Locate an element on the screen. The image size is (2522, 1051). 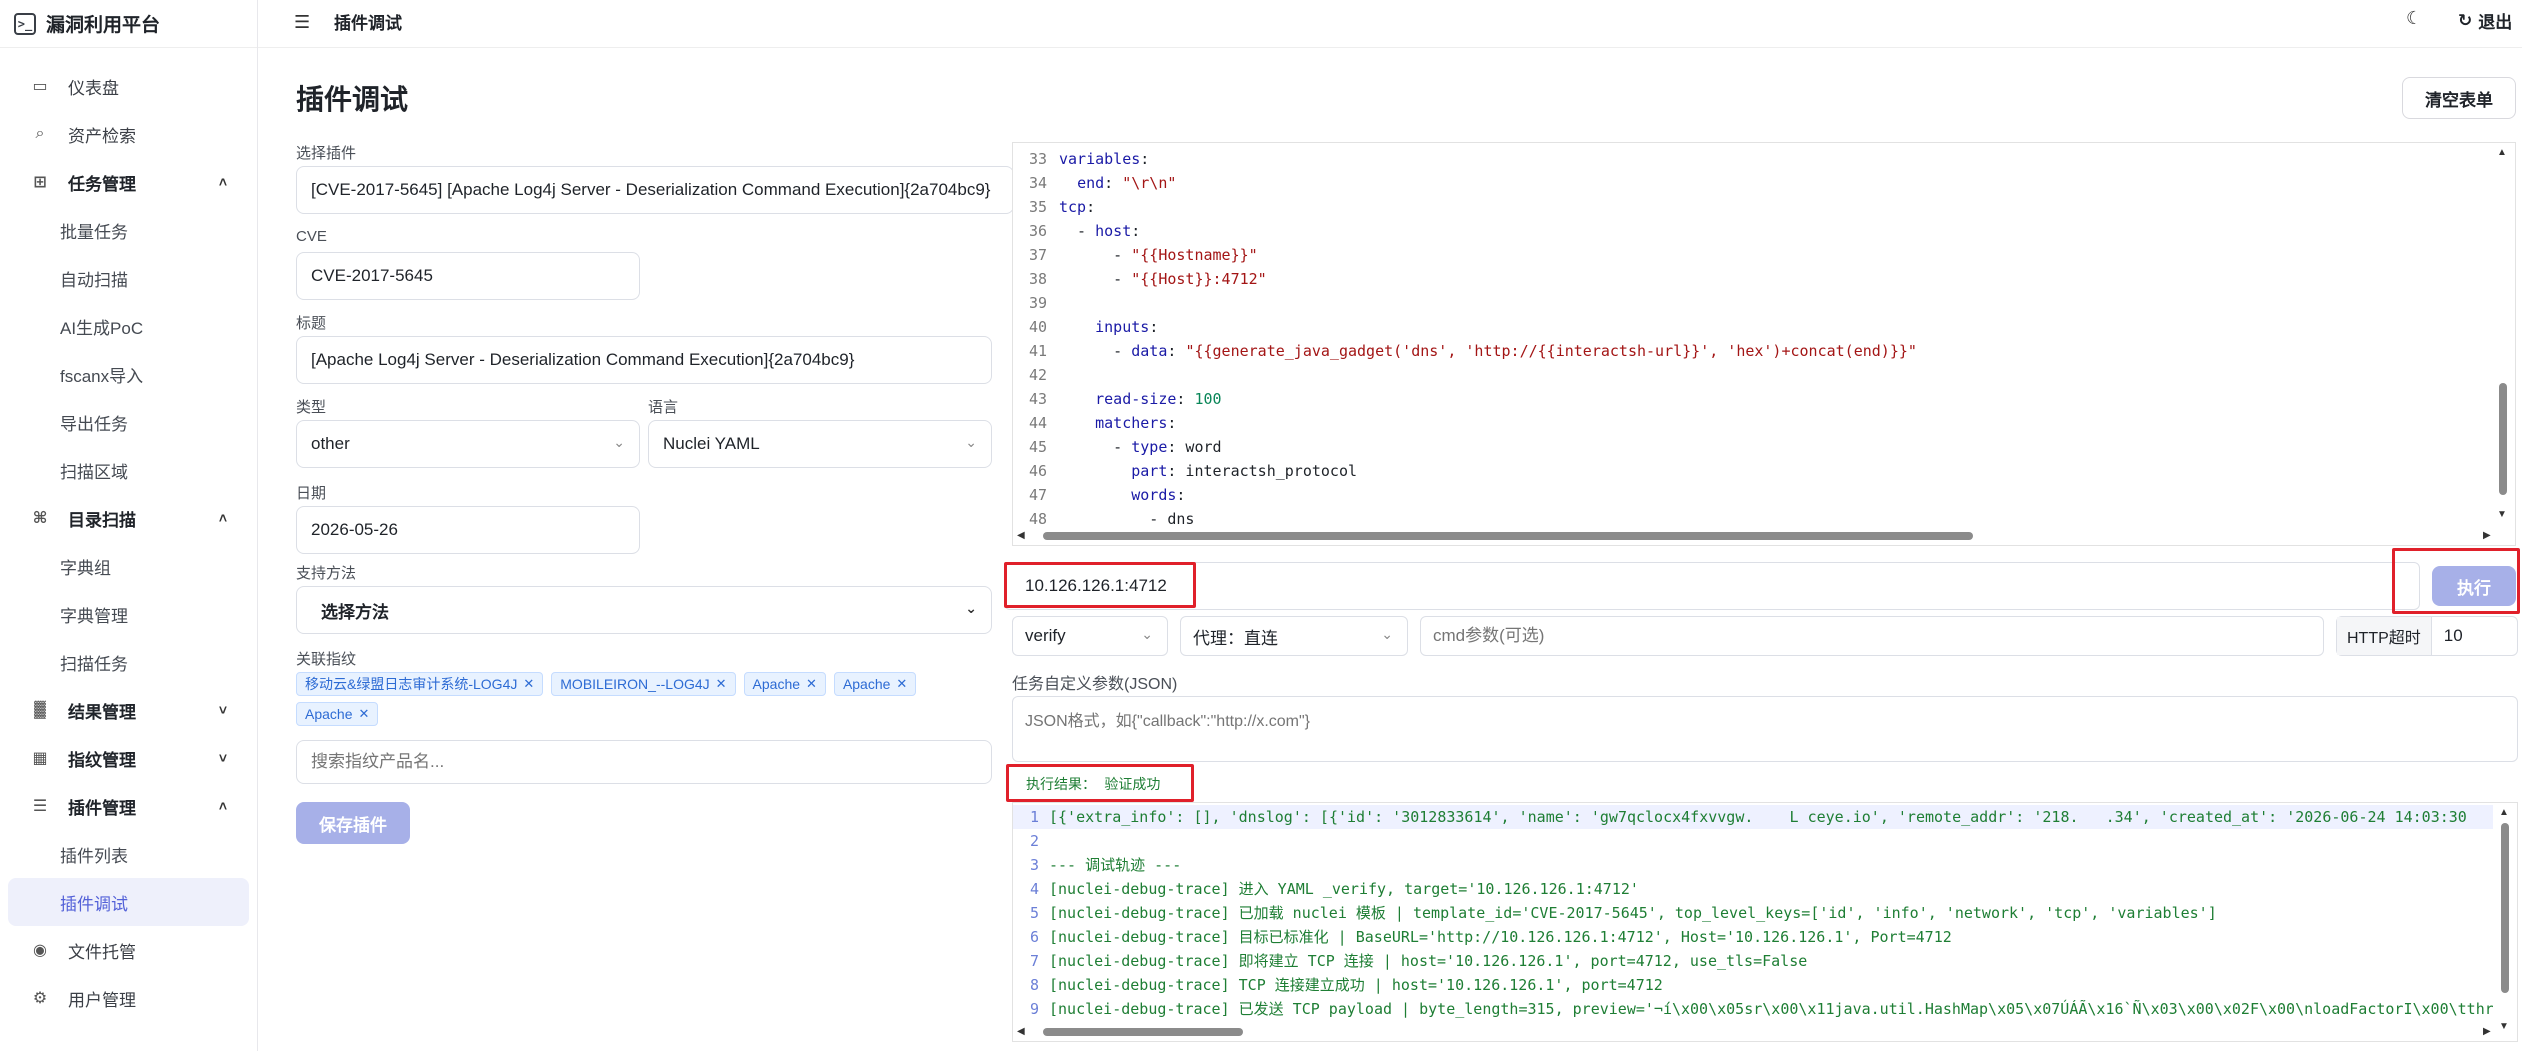
code-text: - "{{Host}}:4712" is located at coordinates (1163, 279).